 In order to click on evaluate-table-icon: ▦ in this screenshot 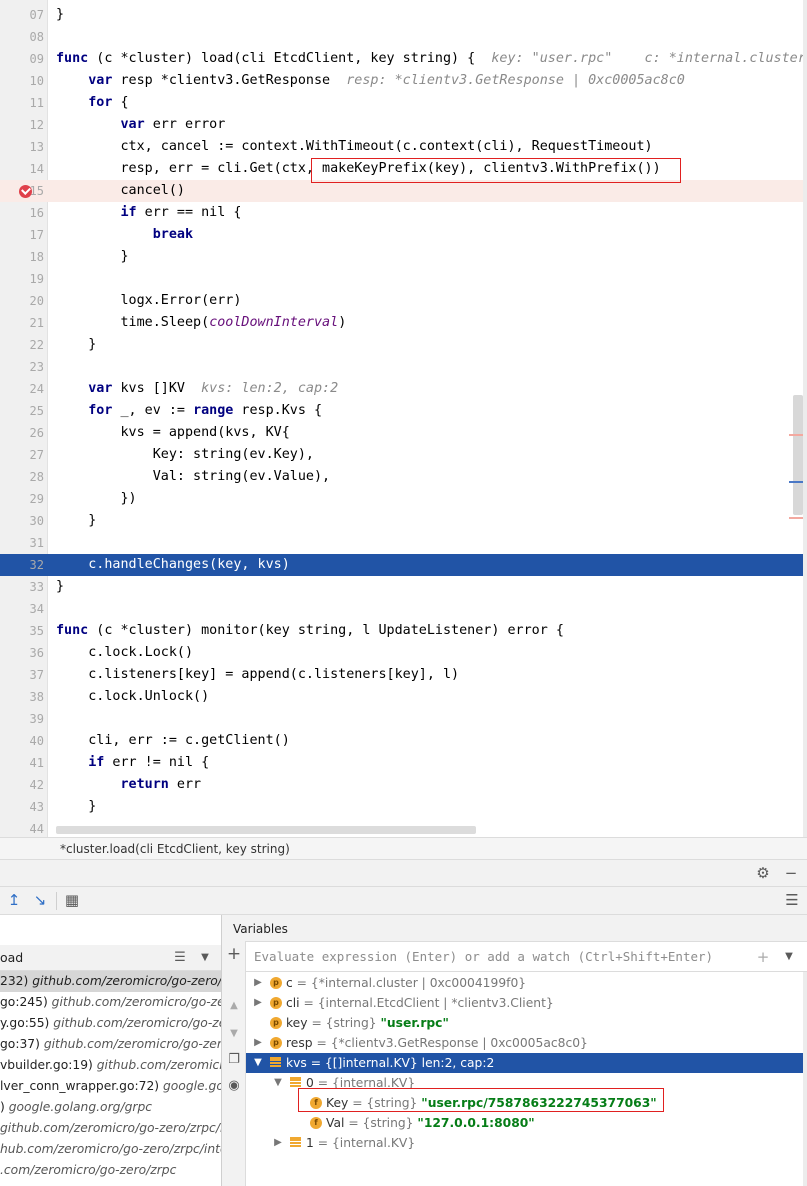, I will do `click(72, 900)`.